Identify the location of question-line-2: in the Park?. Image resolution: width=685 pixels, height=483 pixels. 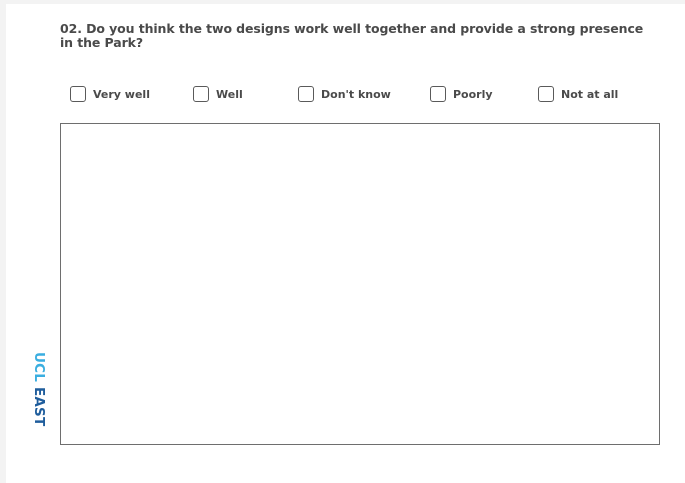
(102, 42).